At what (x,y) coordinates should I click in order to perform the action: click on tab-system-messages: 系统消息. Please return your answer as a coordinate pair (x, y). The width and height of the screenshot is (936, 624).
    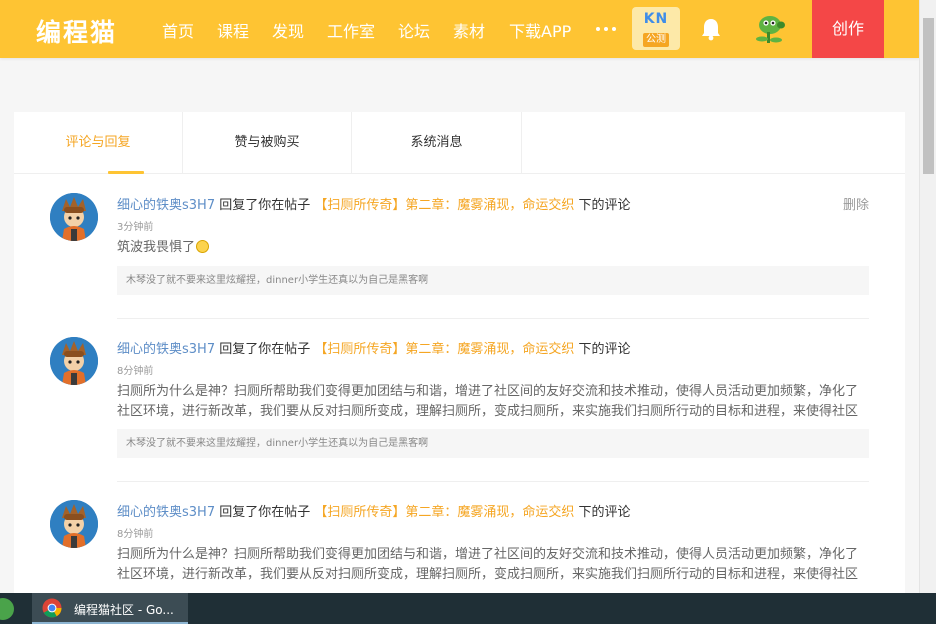
    Looking at the image, I should click on (437, 143).